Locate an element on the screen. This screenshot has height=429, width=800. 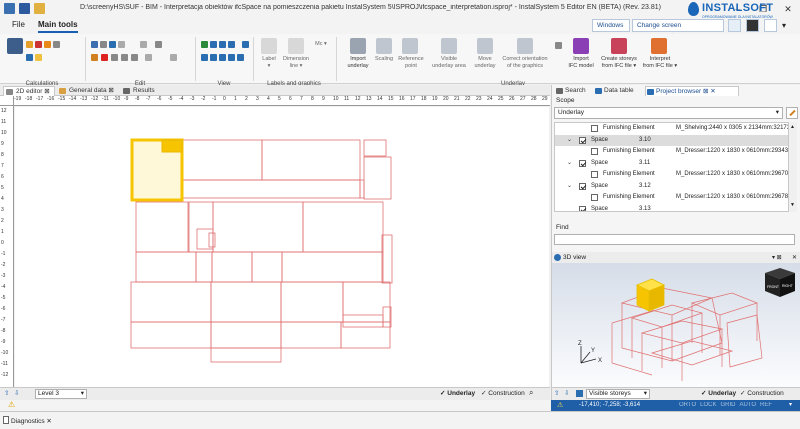
select-icon is located at coordinates (158, 44).